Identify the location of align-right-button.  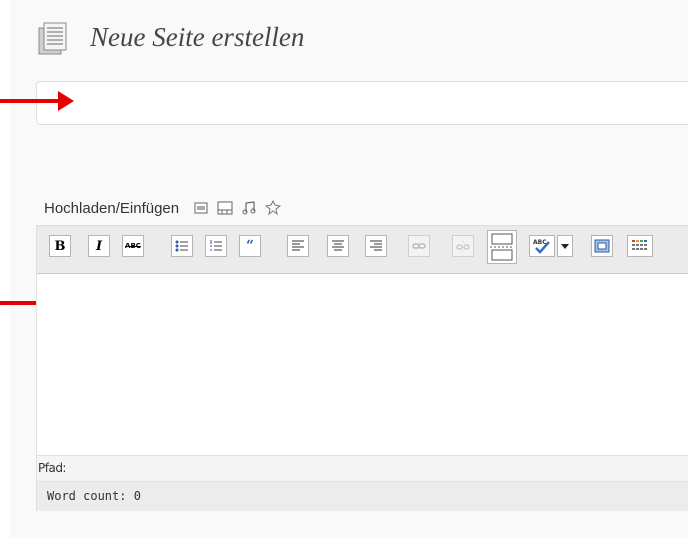
(376, 246).